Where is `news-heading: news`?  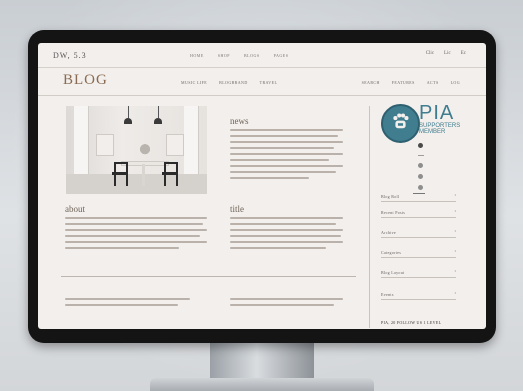
news-heading: news is located at coordinates (239, 121).